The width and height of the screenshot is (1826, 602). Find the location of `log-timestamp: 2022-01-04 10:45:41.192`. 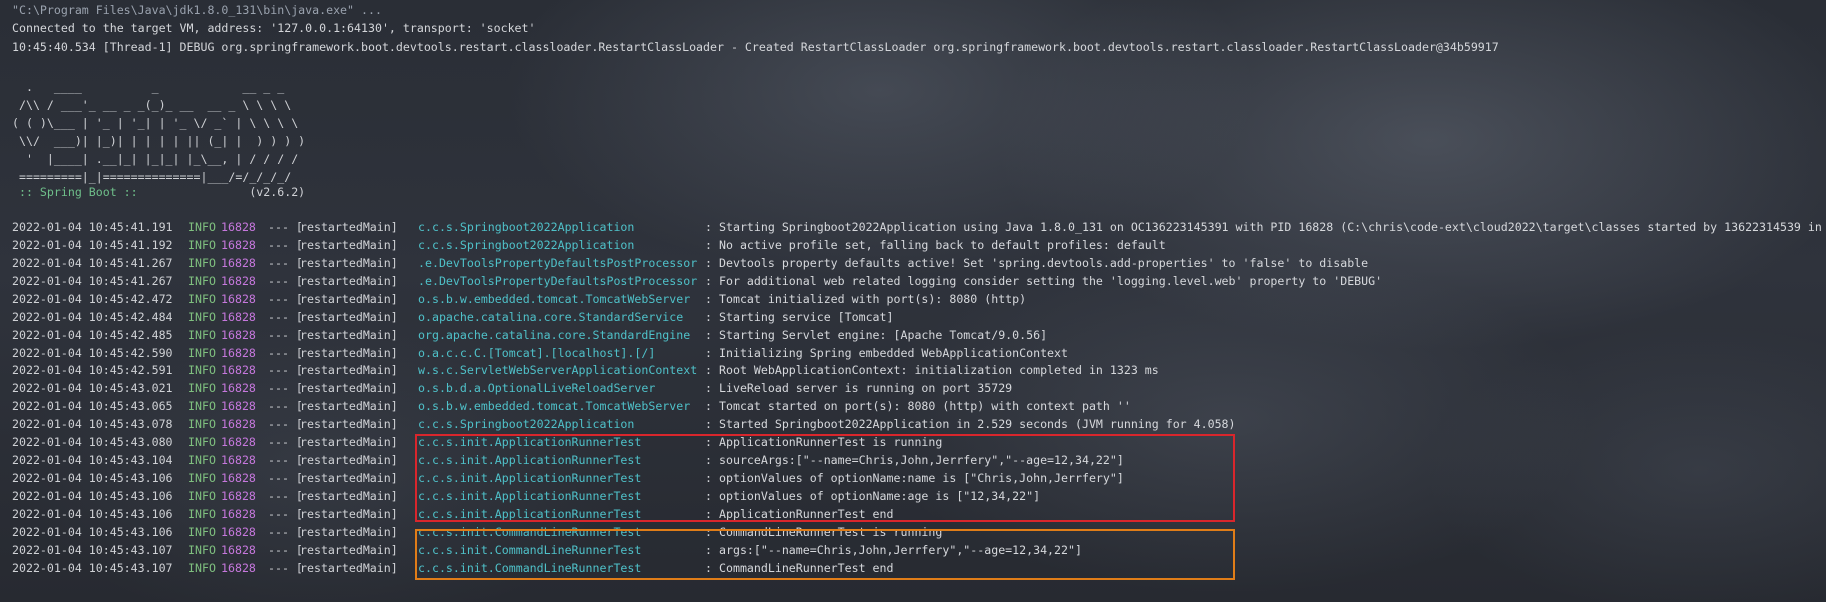

log-timestamp: 2022-01-04 10:45:41.192 is located at coordinates (92, 244).